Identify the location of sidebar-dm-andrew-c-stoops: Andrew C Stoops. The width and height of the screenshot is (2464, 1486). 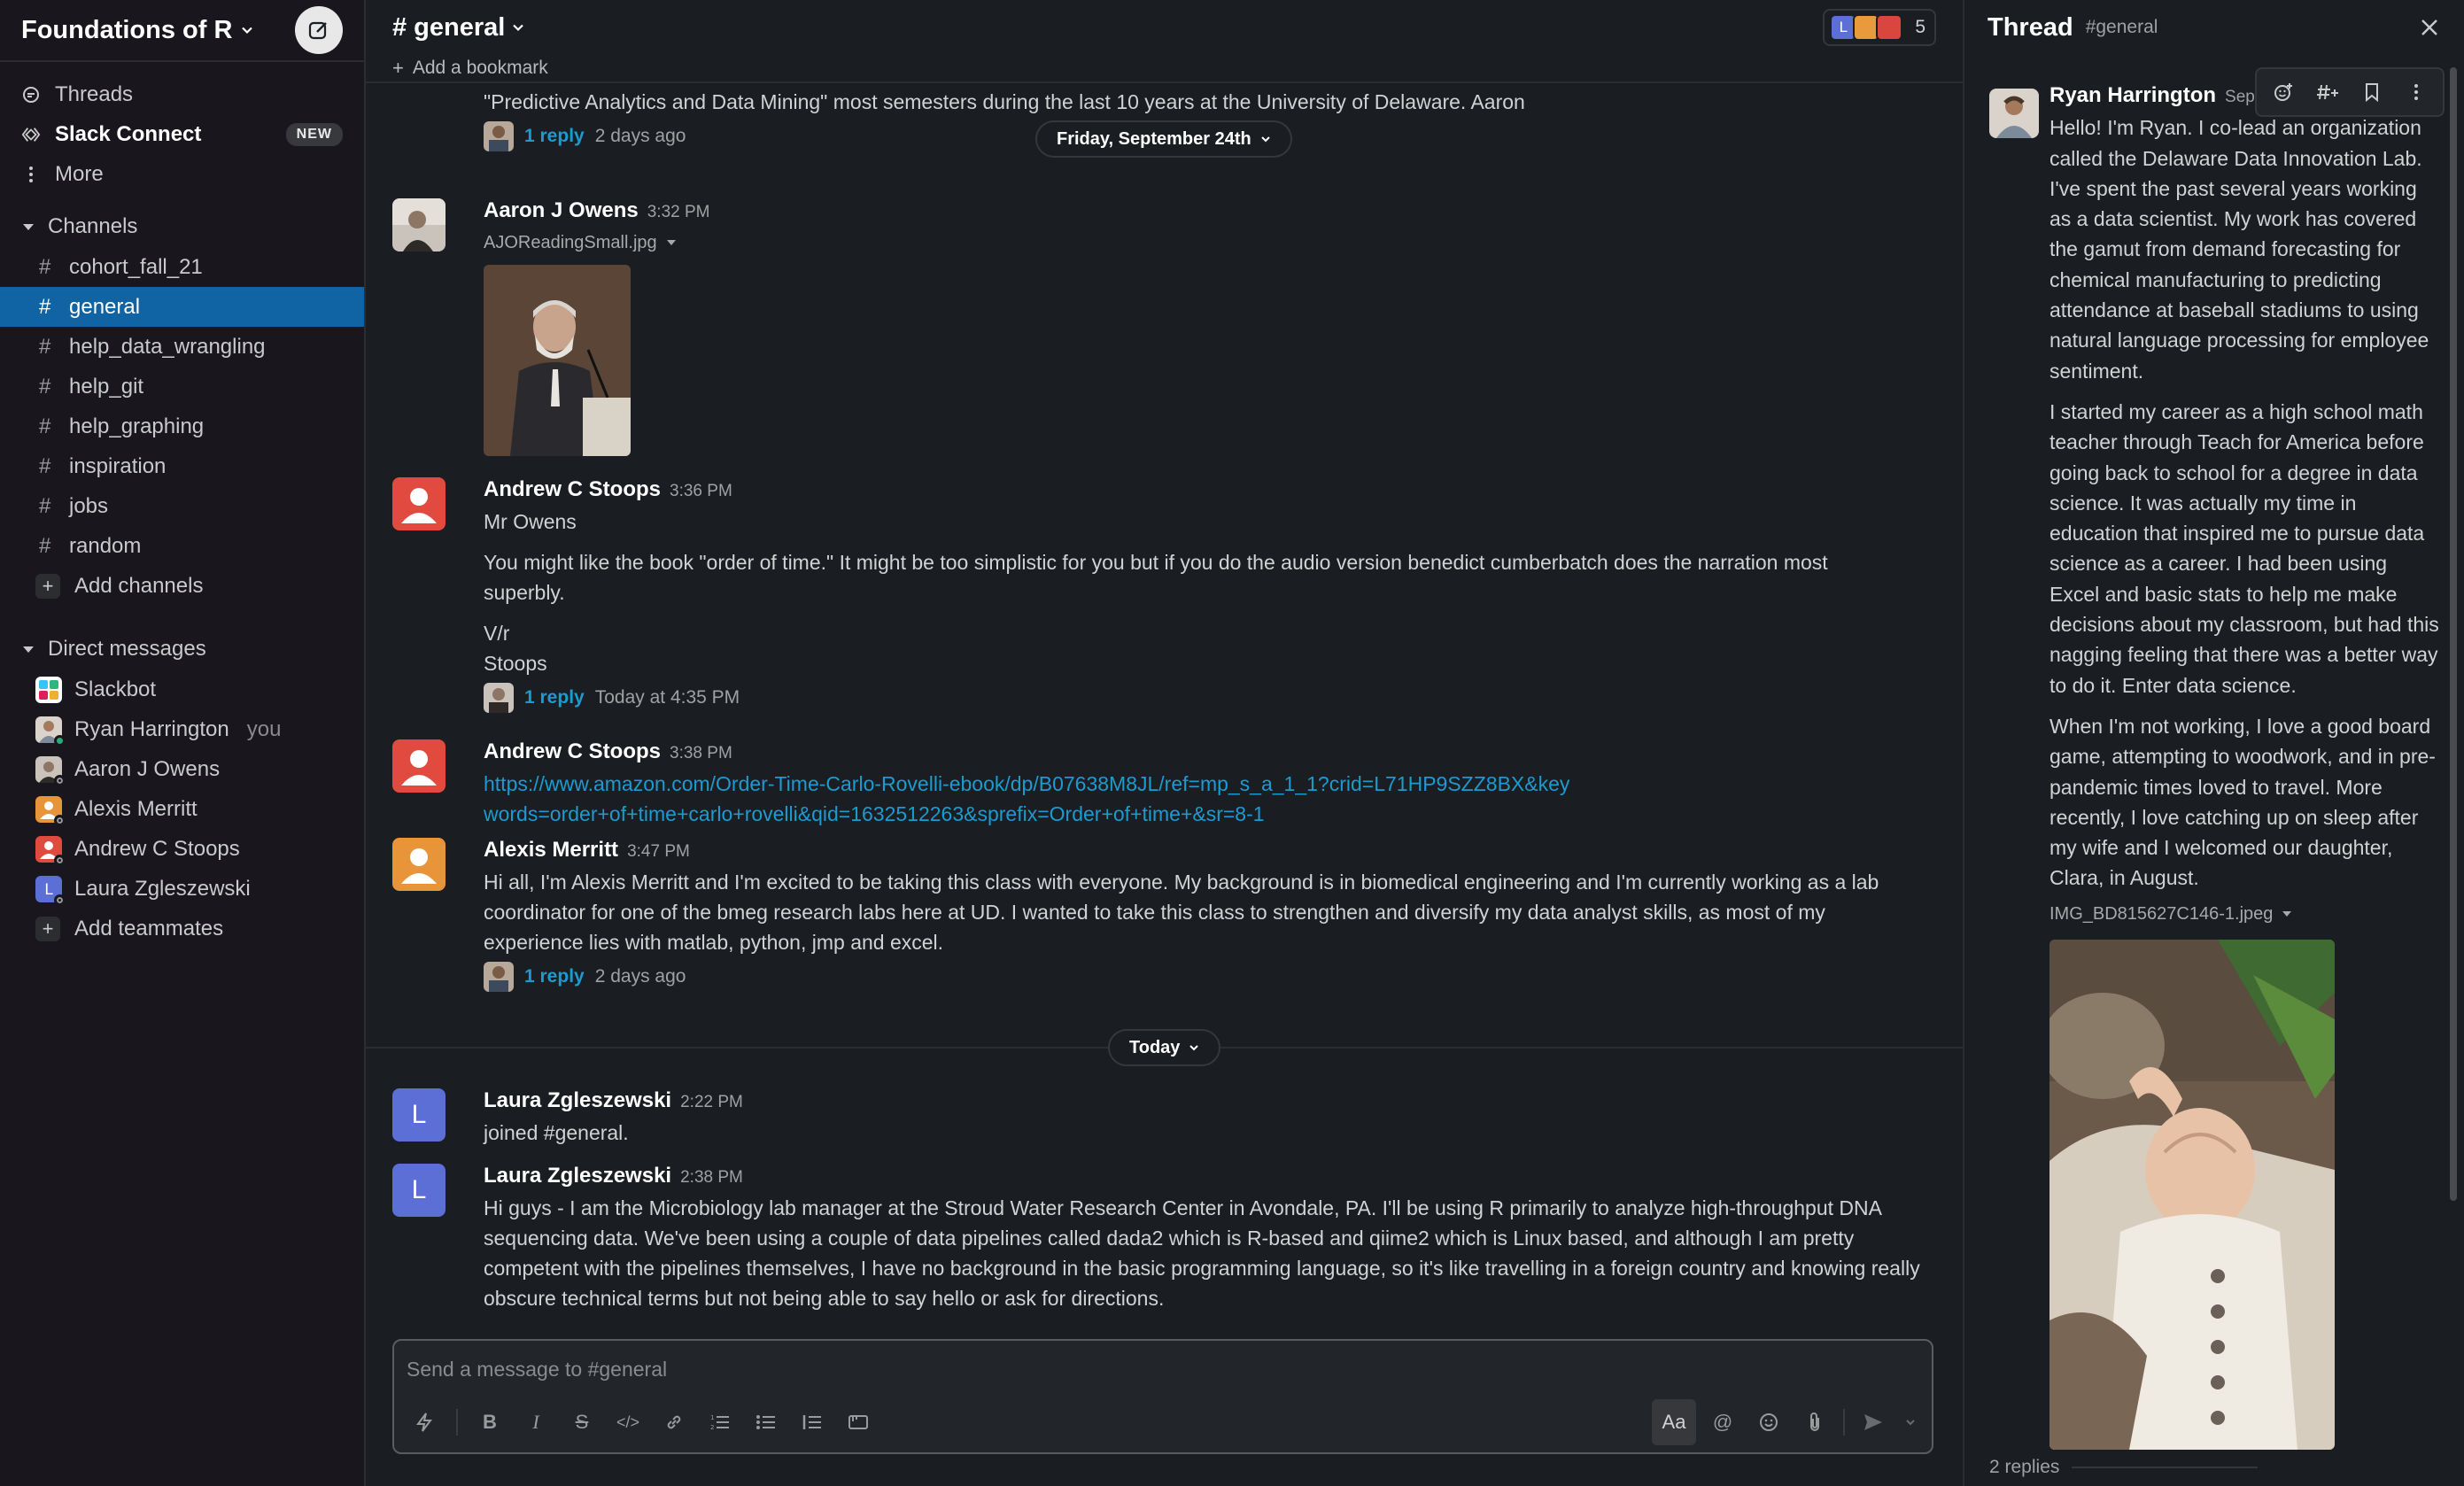
(182, 849).